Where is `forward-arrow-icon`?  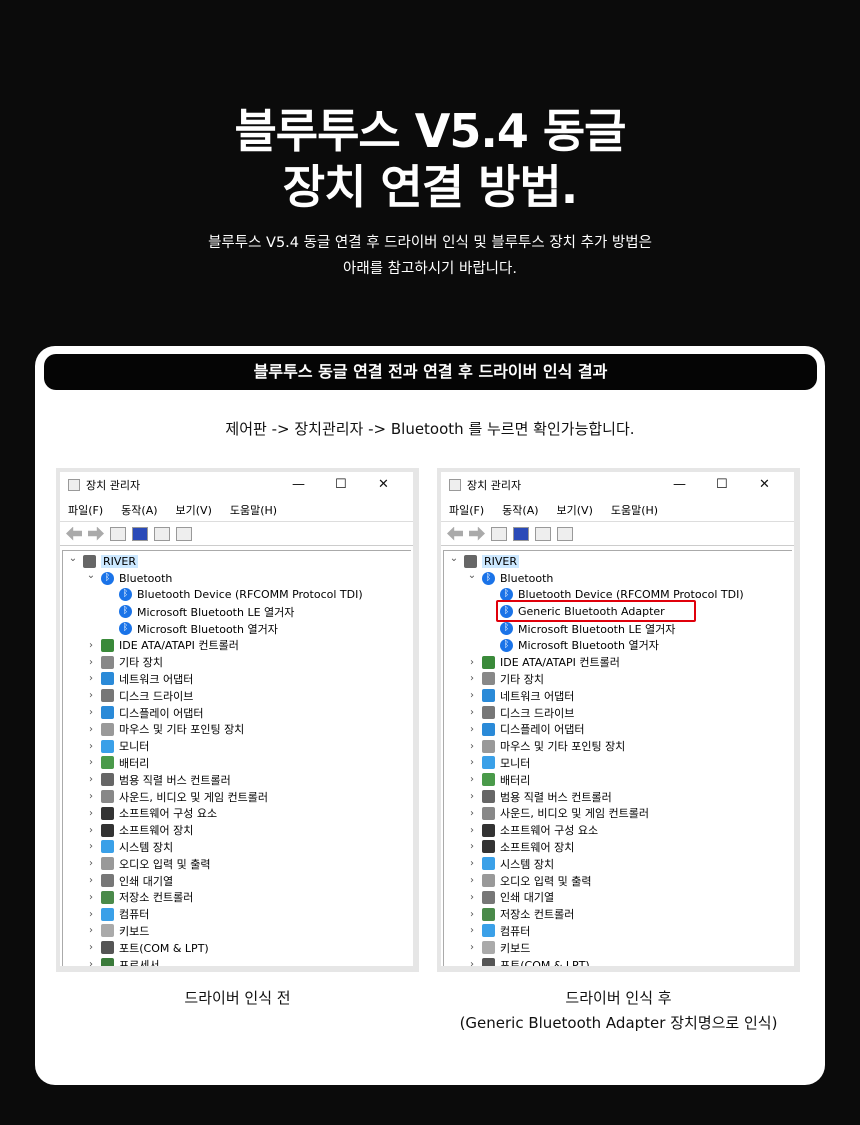
forward-arrow-icon is located at coordinates (477, 533).